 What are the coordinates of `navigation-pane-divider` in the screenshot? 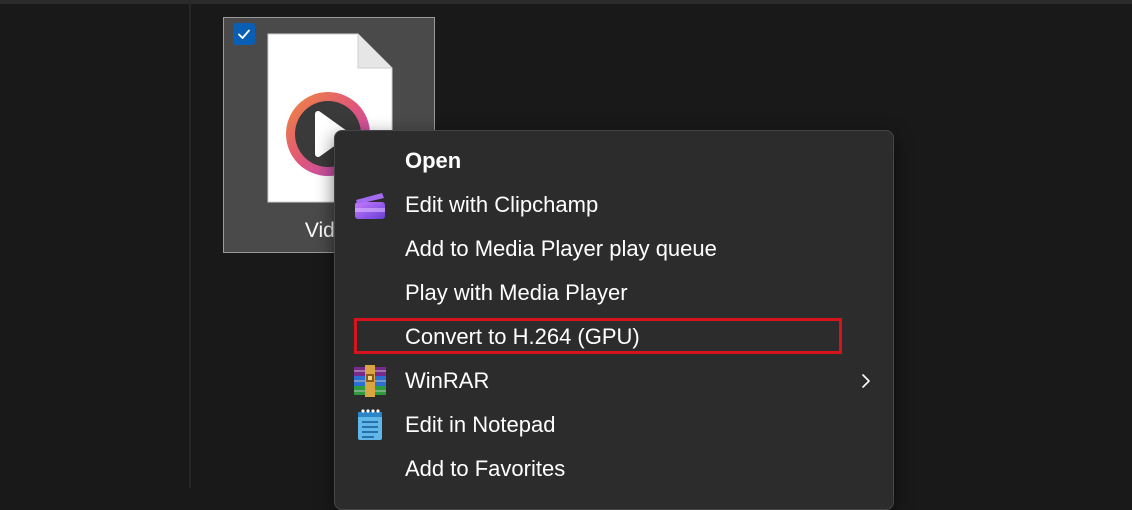 It's located at (190, 244).